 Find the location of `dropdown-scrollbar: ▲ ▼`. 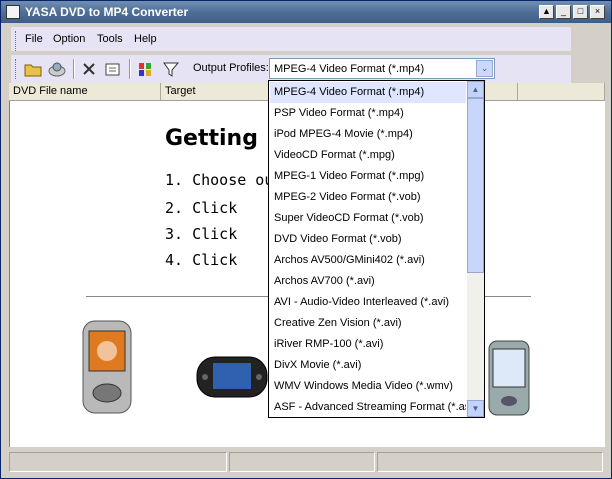

dropdown-scrollbar: ▲ ▼ is located at coordinates (475, 249).